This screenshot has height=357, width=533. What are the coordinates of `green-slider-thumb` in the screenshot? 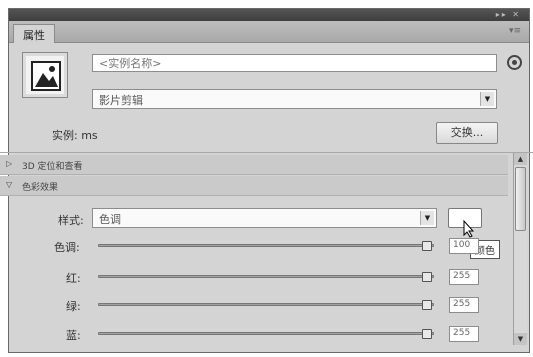 It's located at (427, 305).